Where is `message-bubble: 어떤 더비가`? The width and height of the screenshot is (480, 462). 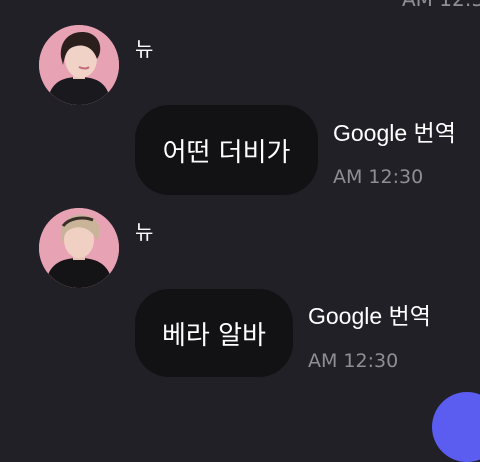
message-bubble: 어떤 더비가 is located at coordinates (226, 150).